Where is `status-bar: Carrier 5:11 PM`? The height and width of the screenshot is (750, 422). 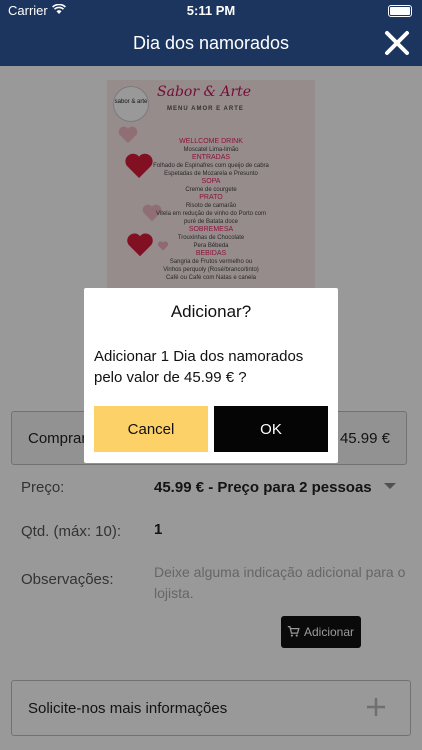 status-bar: Carrier 5:11 PM is located at coordinates (211, 11).